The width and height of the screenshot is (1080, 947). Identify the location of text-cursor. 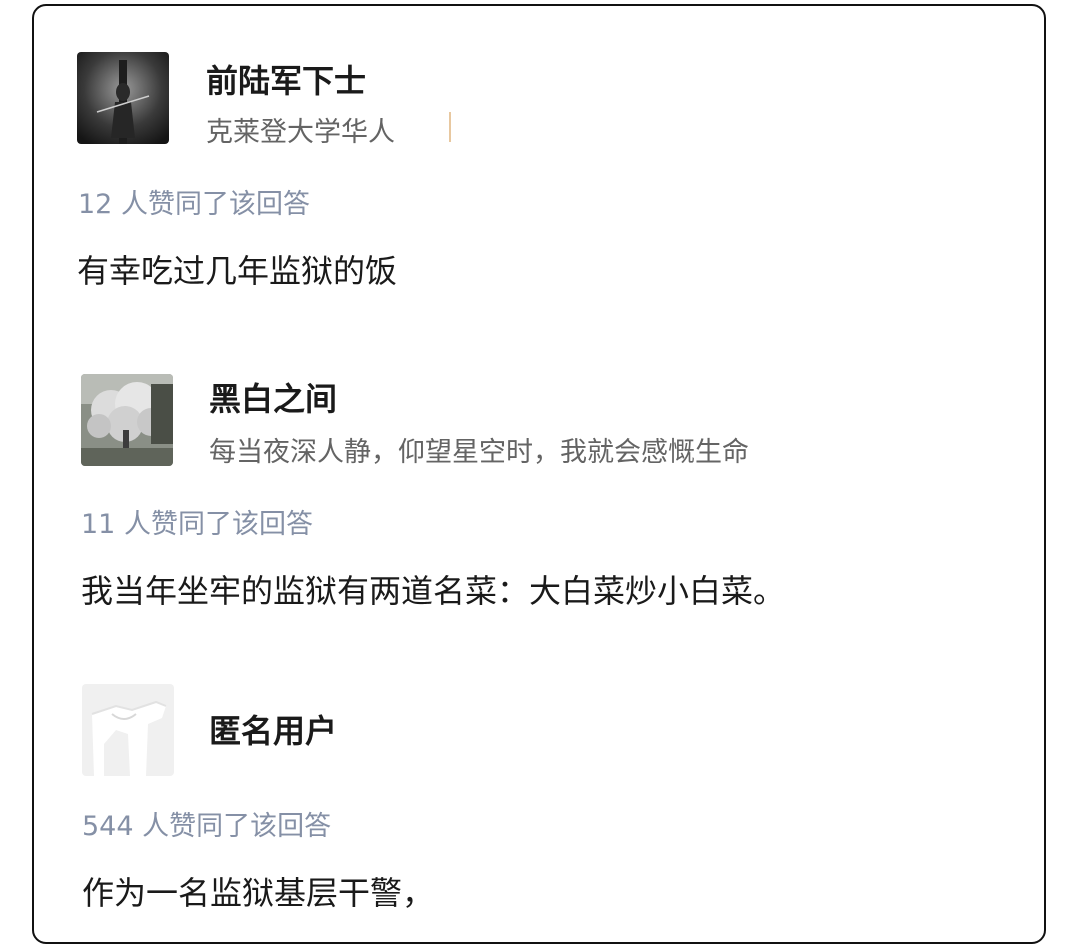
(450, 127).